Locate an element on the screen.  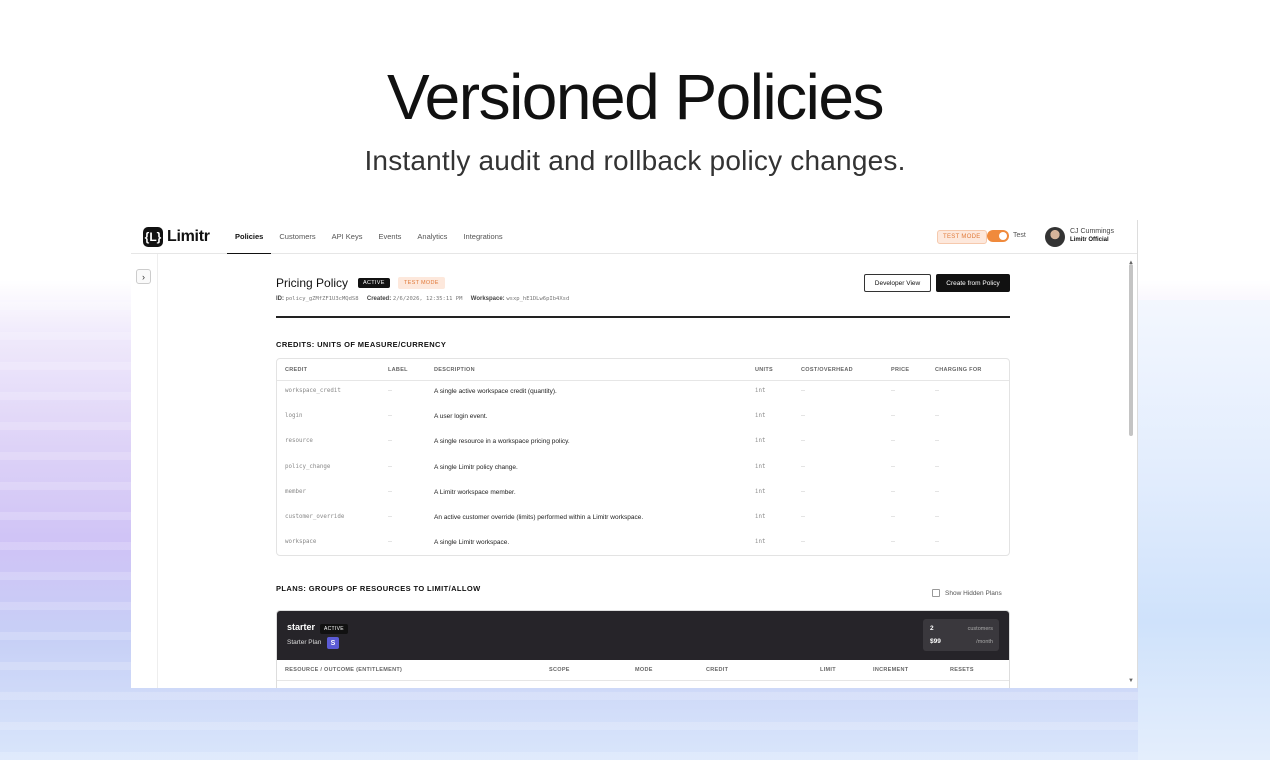
plan-table-divider is located at coordinates (643, 680).